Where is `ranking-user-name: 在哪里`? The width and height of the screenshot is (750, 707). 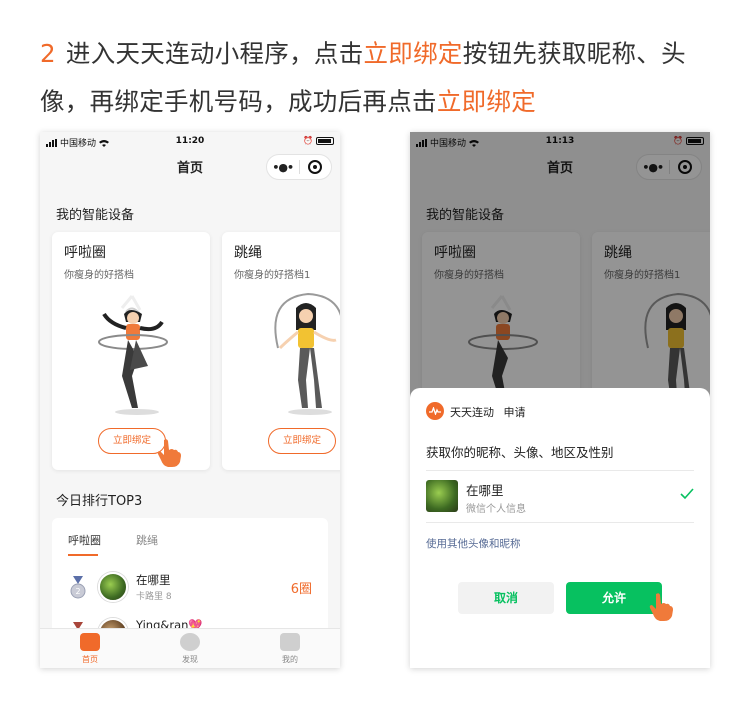 ranking-user-name: 在哪里 is located at coordinates (153, 580).